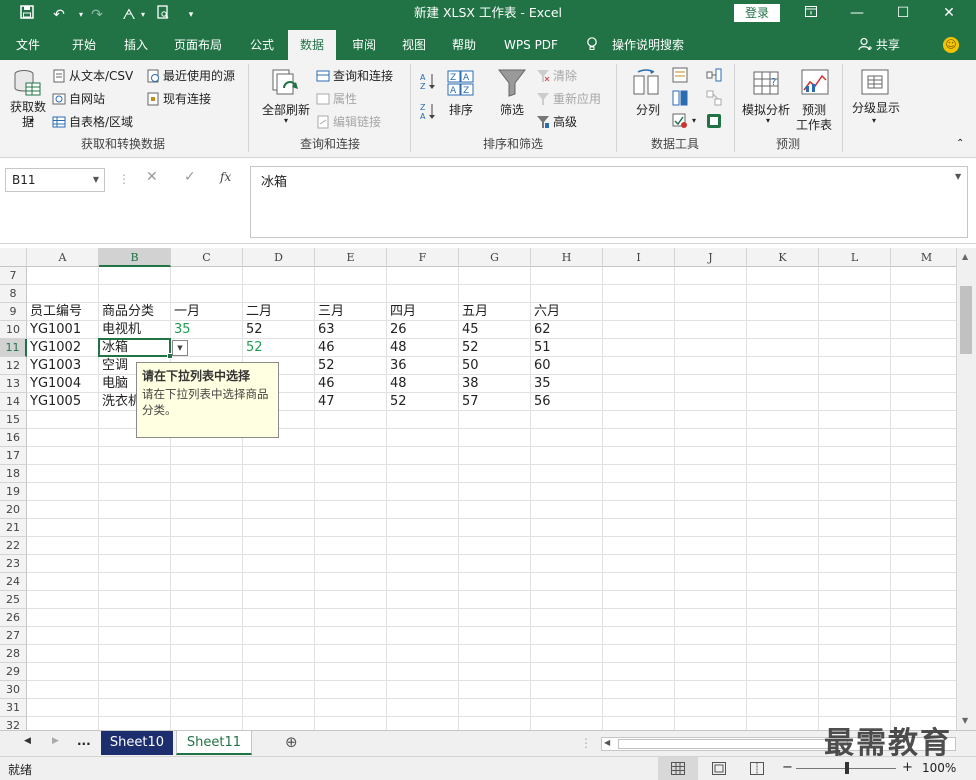 This screenshot has width=976, height=780. I want to click on row-header-20: 20, so click(13, 510).